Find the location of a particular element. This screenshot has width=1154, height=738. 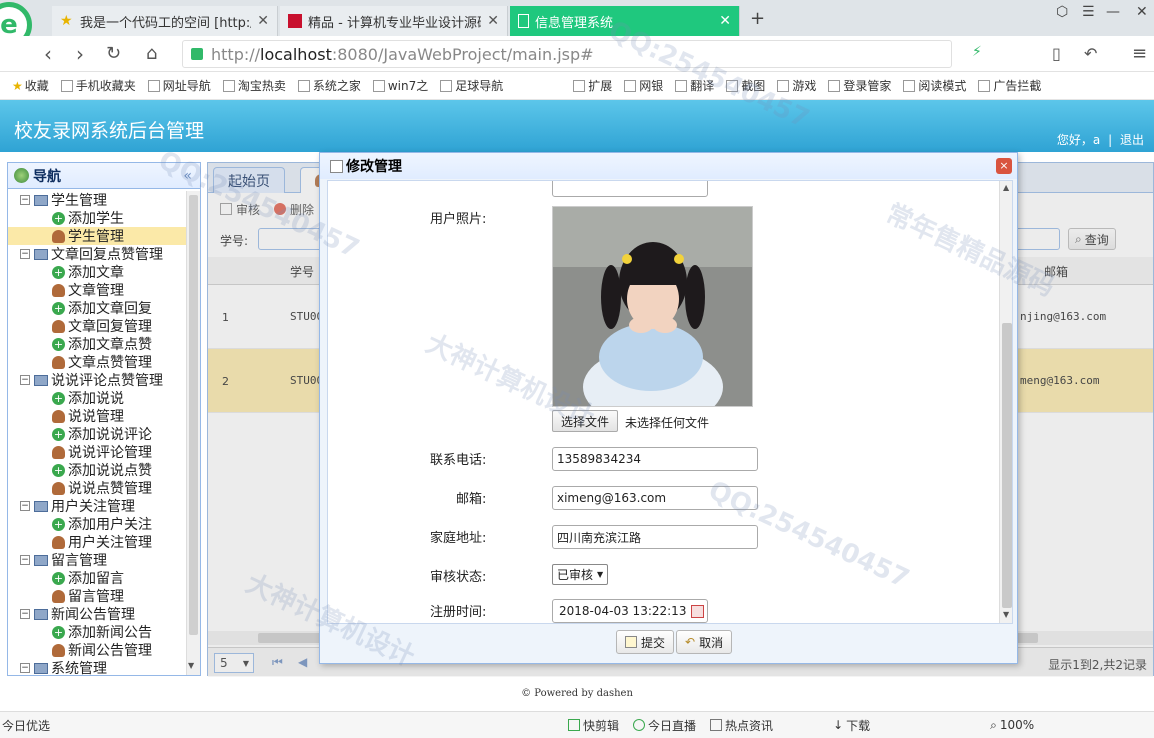

forward-icon: › is located at coordinates (80, 54).